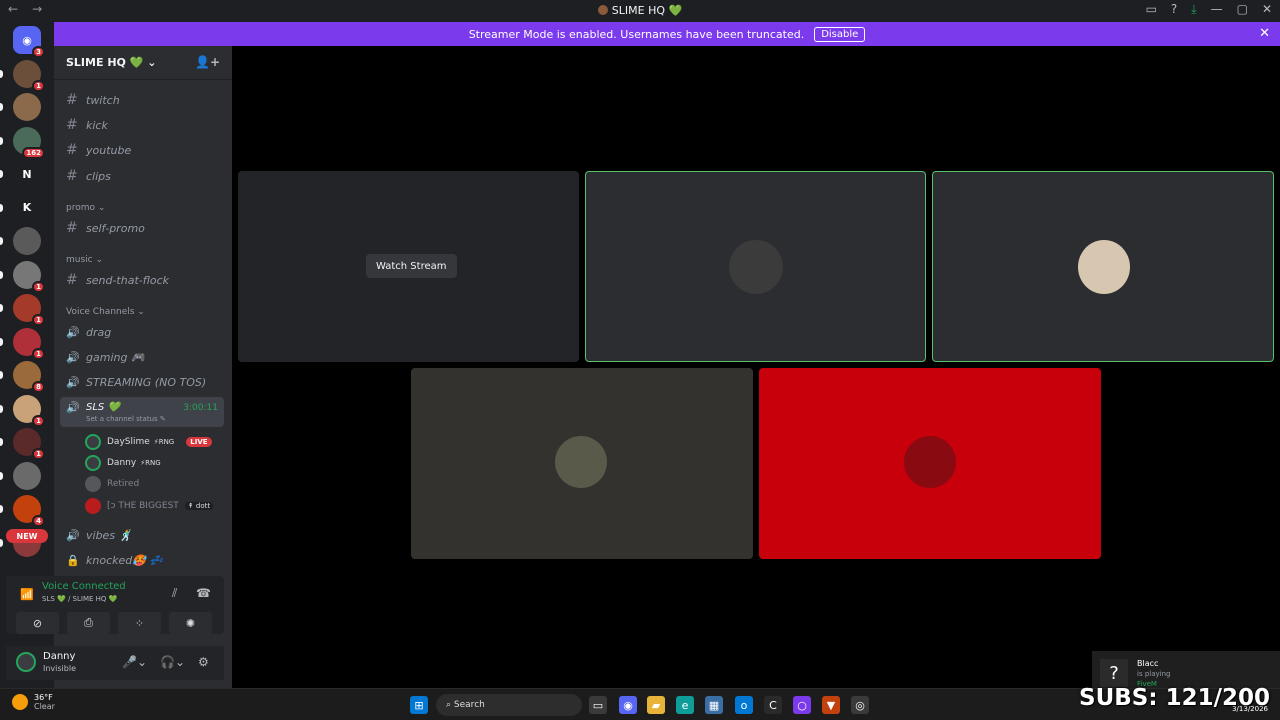 The image size is (1280, 720). Describe the element at coordinates (88, 176) in the screenshot. I see `channel-clips: # clips` at that location.